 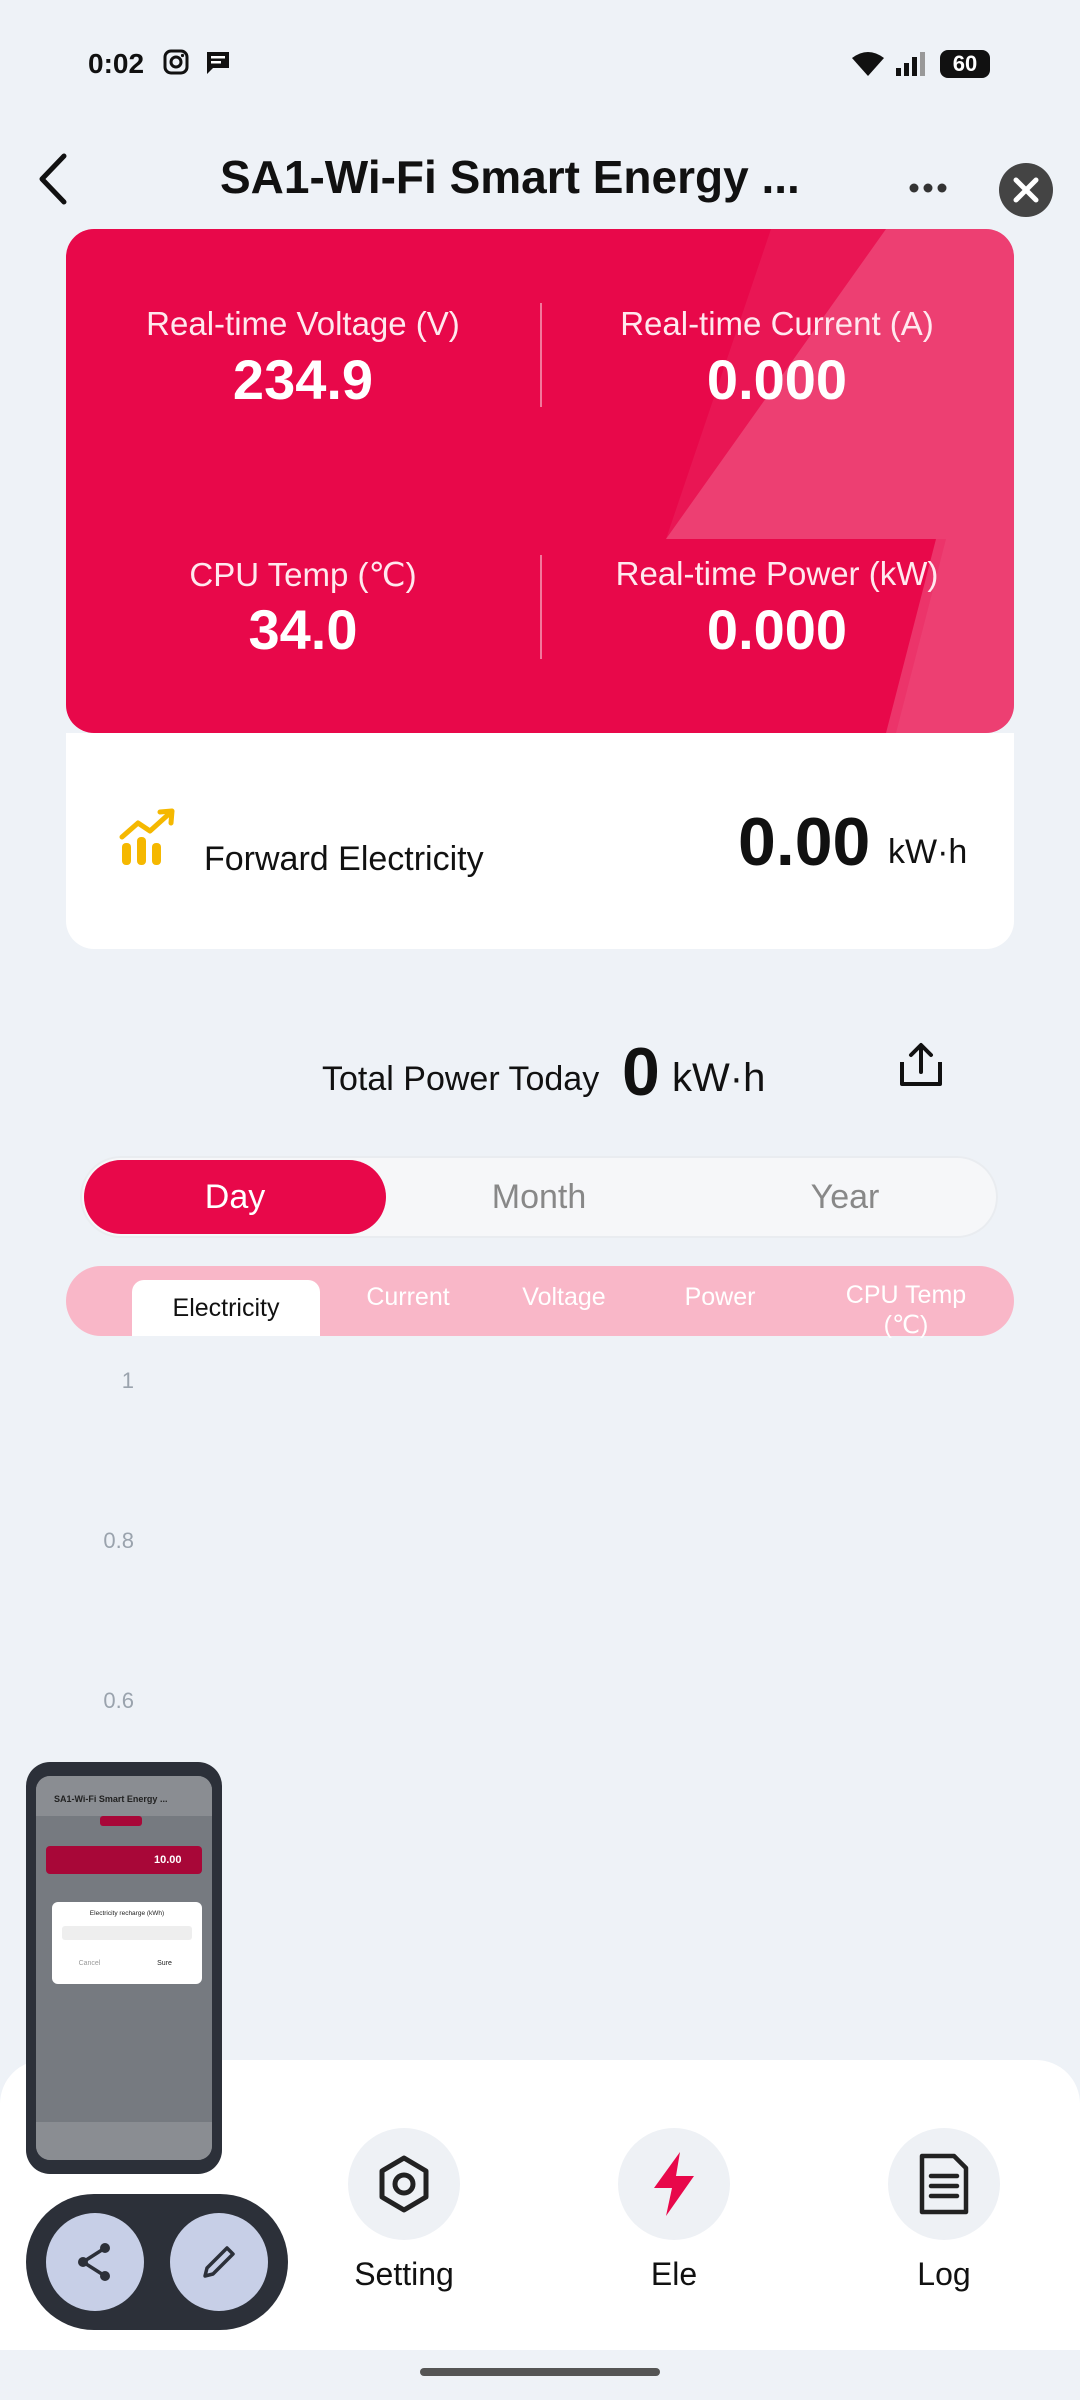 I want to click on forward-electricity-card: Forward Electricity 0.00 kW·h, so click(x=540, y=841).